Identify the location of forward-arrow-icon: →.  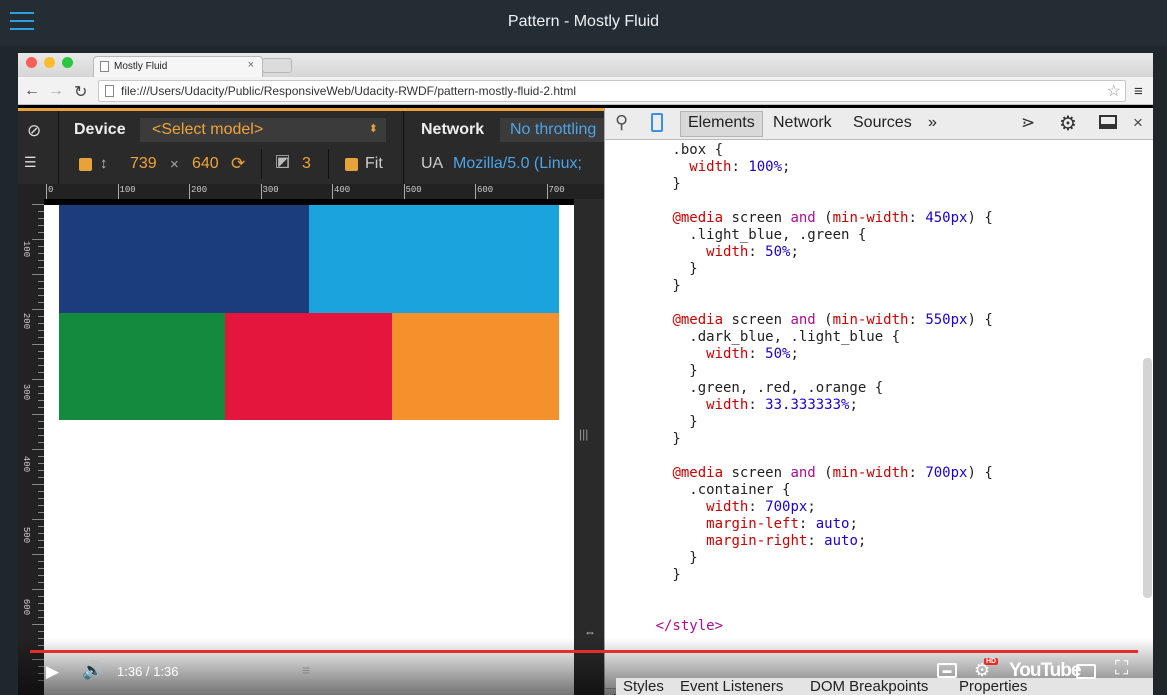
(56, 91).